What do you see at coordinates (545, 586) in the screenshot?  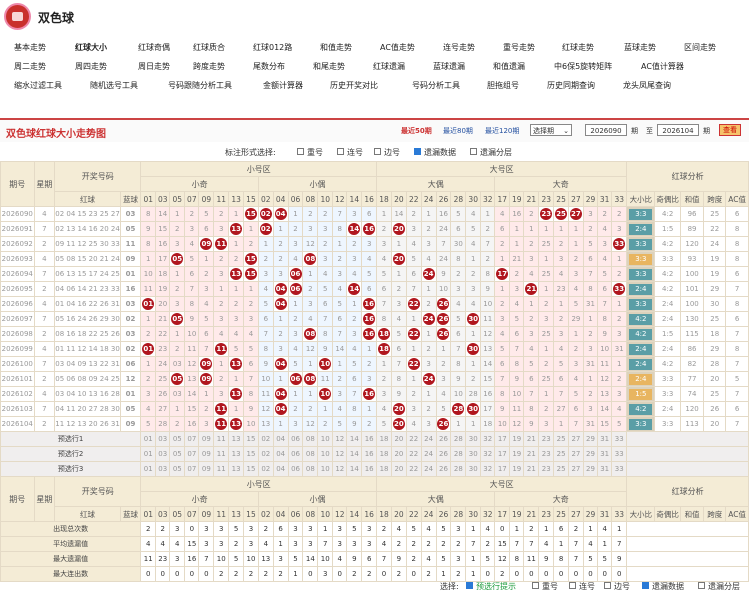 I see `footer-checkbox: 重号` at bounding box center [545, 586].